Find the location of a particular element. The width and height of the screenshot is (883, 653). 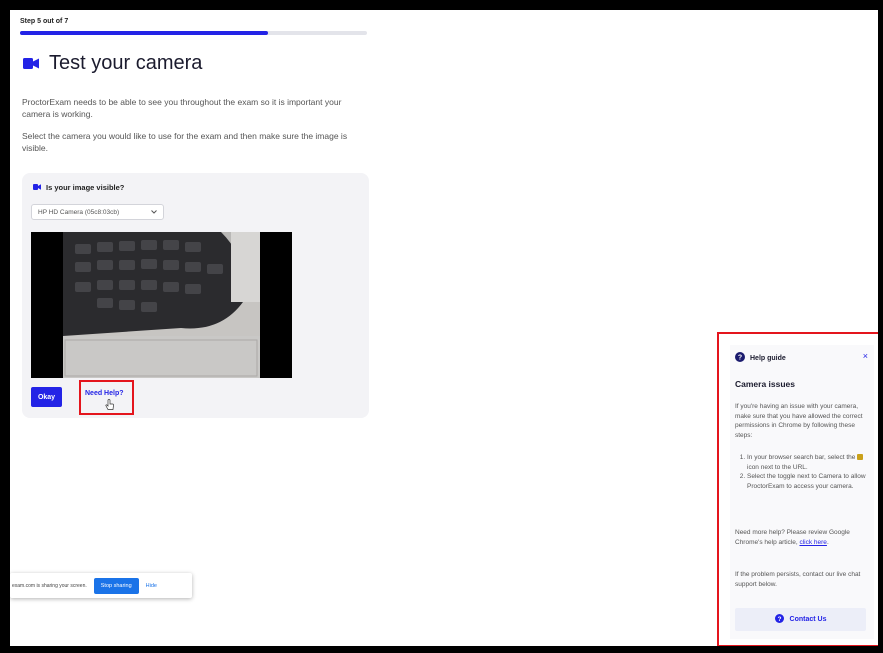

page-title: Test your camera is located at coordinates (126, 63).